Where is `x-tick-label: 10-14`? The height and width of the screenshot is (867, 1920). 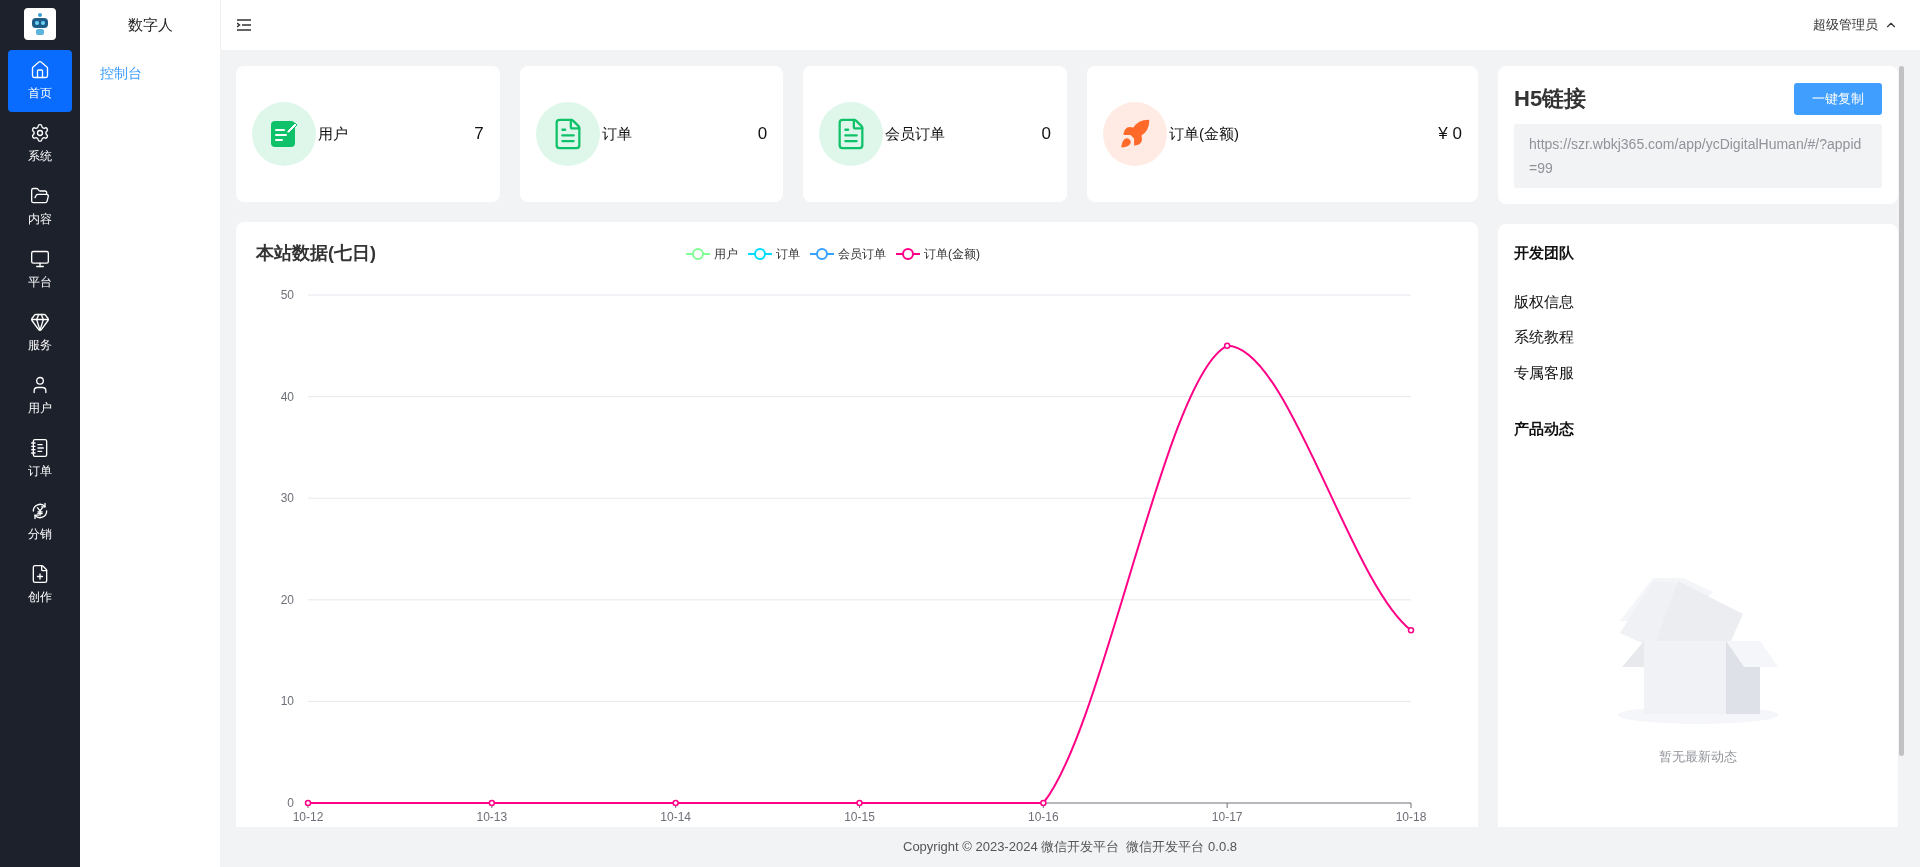
x-tick-label: 10-14 is located at coordinates (675, 817).